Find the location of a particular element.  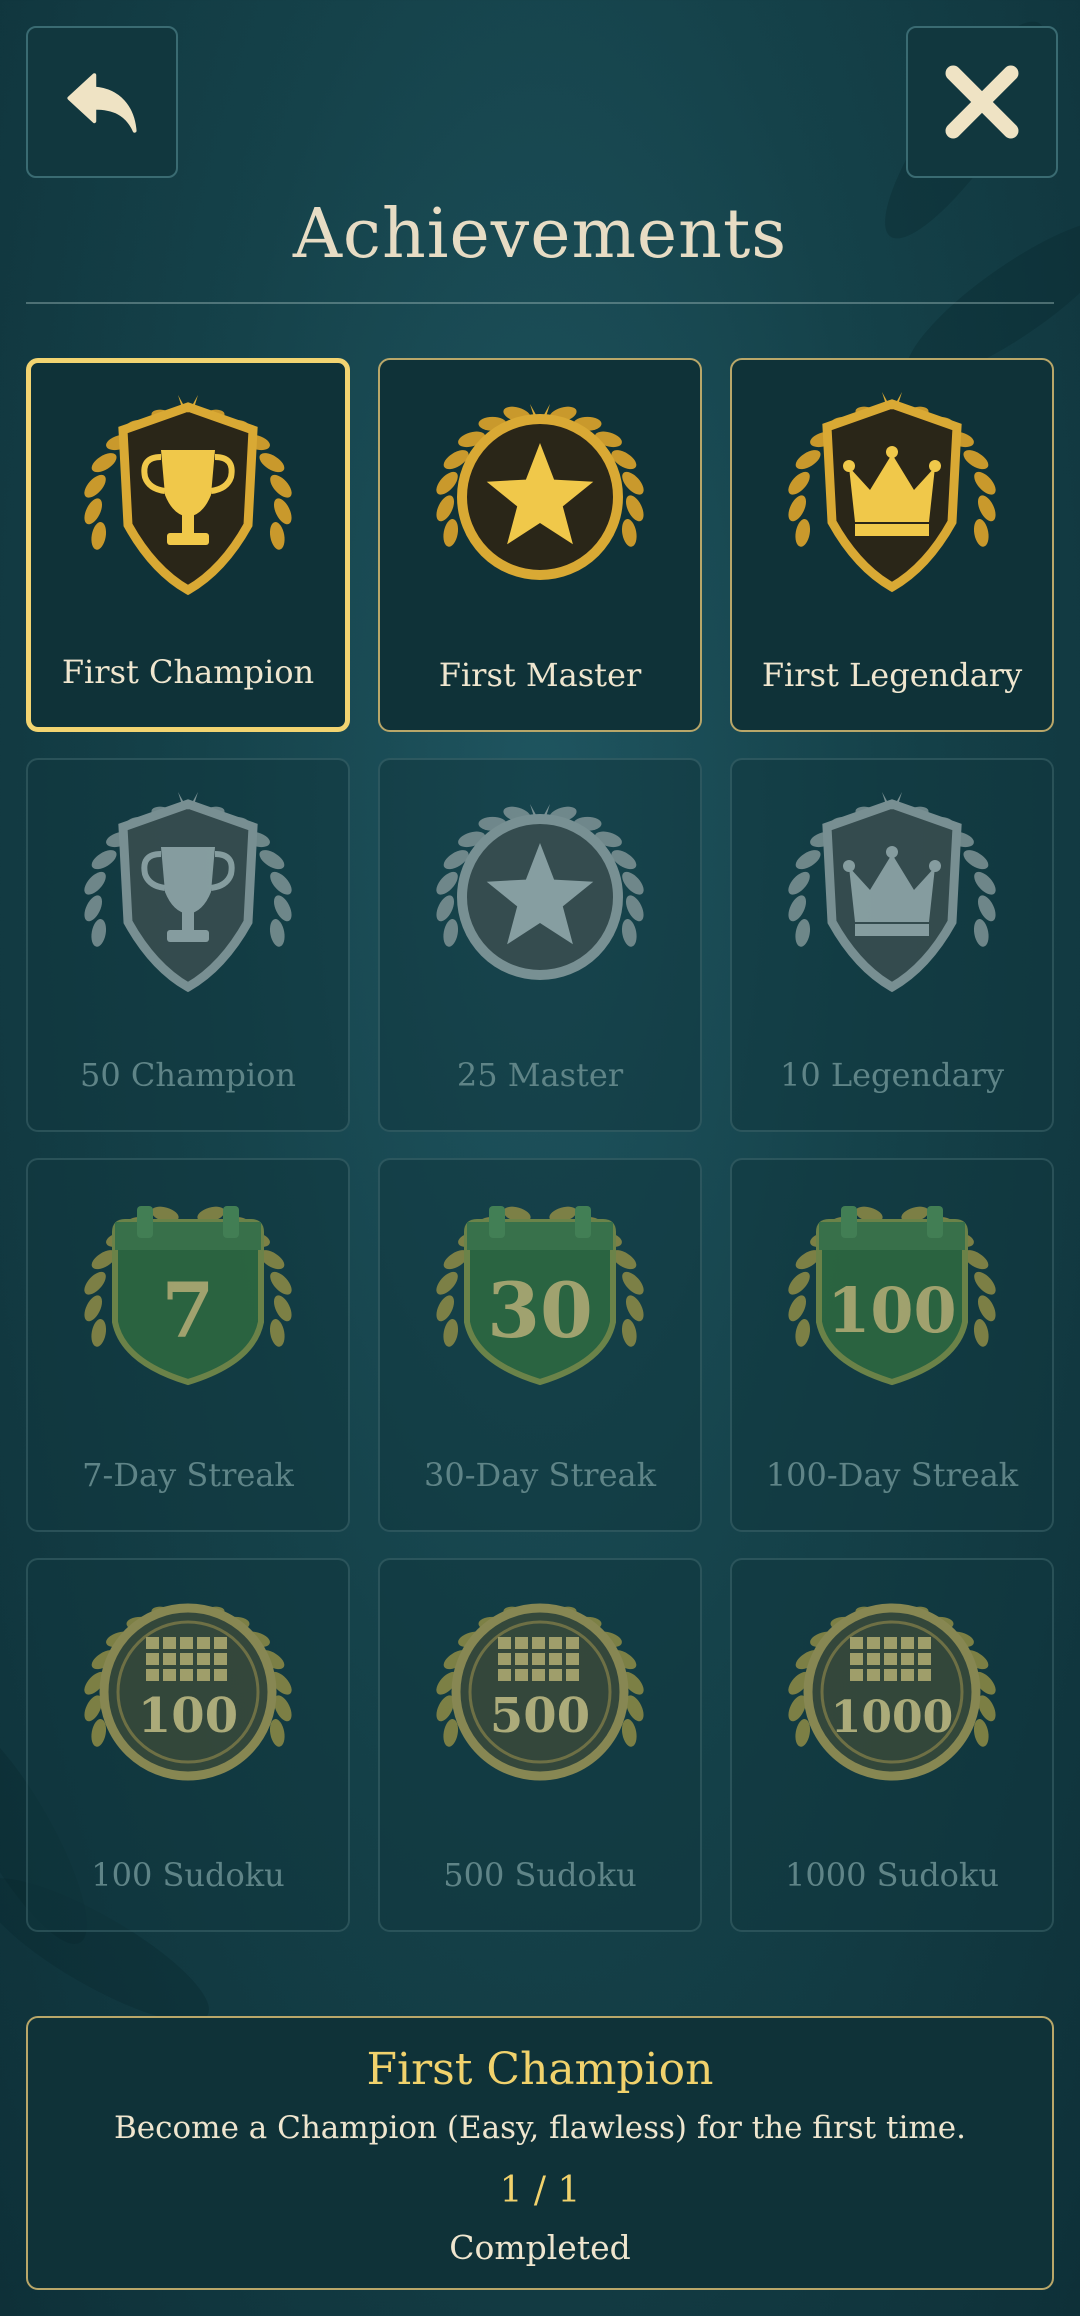

svg-text: 7 is located at coordinates (188, 1310).